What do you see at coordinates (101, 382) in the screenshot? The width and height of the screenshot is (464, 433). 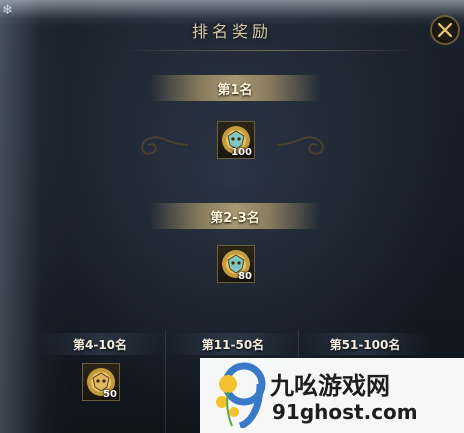 I see `reward-item-rank-4-10: 50` at bounding box center [101, 382].